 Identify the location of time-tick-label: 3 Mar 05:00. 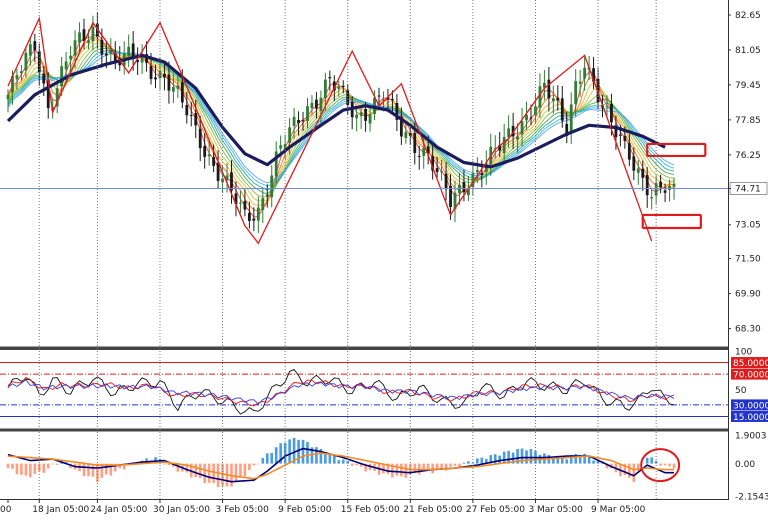
(555, 510).